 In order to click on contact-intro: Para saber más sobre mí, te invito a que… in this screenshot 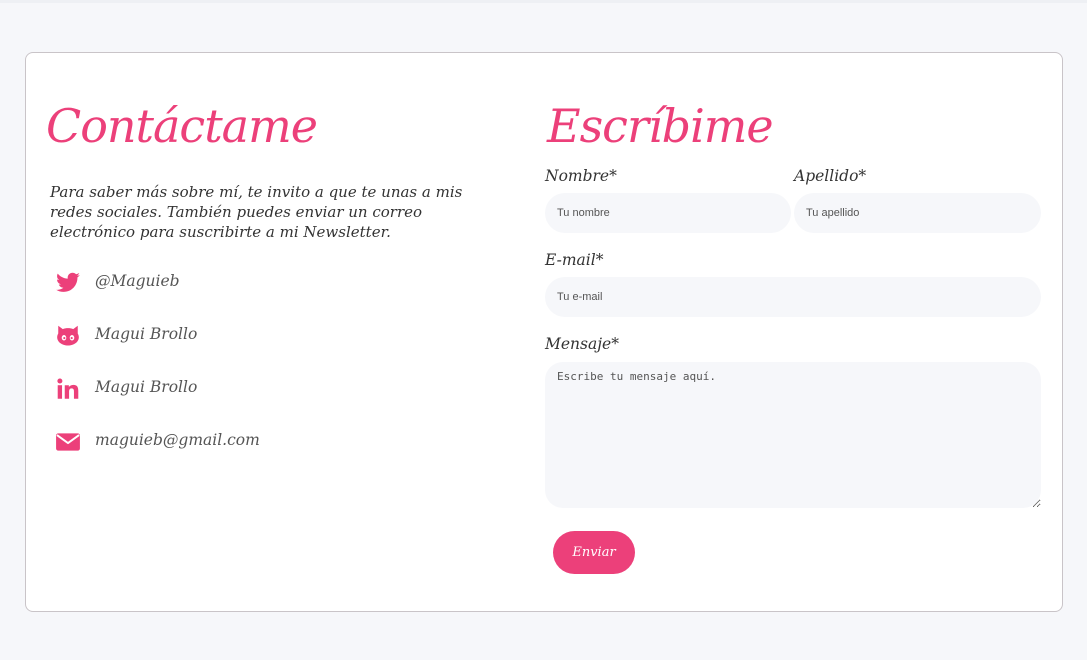, I will do `click(256, 212)`.